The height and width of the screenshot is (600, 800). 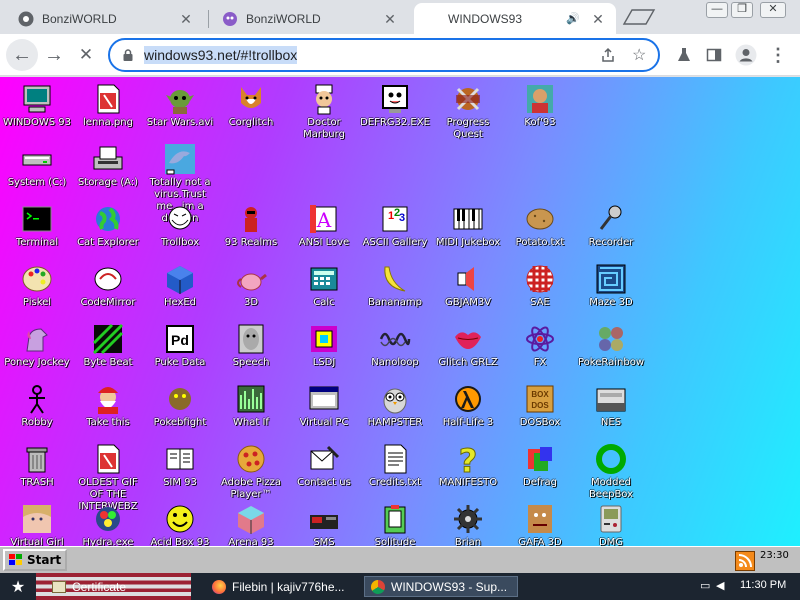 What do you see at coordinates (37, 346) in the screenshot?
I see `desktop-icon-poney-jockey: Poney Jockey` at bounding box center [37, 346].